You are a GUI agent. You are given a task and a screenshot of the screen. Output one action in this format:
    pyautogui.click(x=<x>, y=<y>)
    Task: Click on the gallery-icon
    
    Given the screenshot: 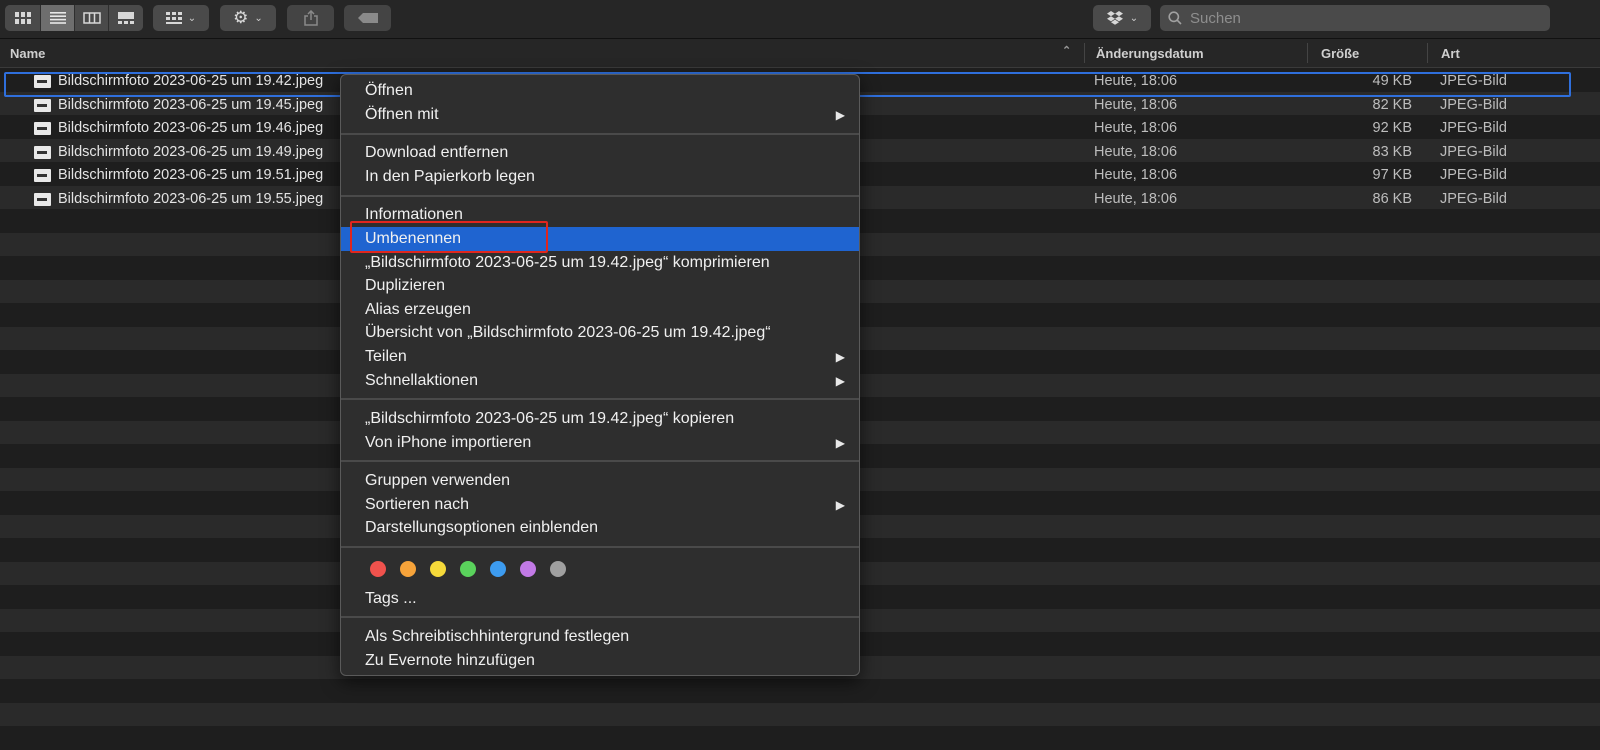 What is the action you would take?
    pyautogui.click(x=126, y=18)
    